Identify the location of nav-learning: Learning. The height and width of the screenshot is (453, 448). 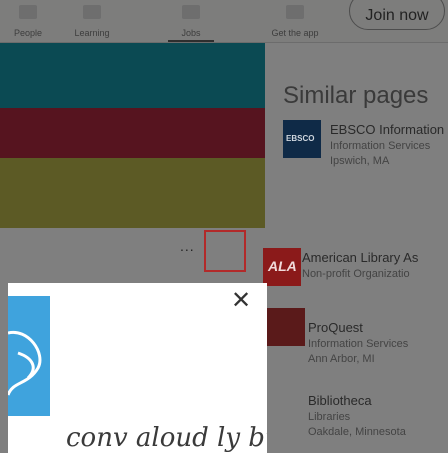
(92, 21).